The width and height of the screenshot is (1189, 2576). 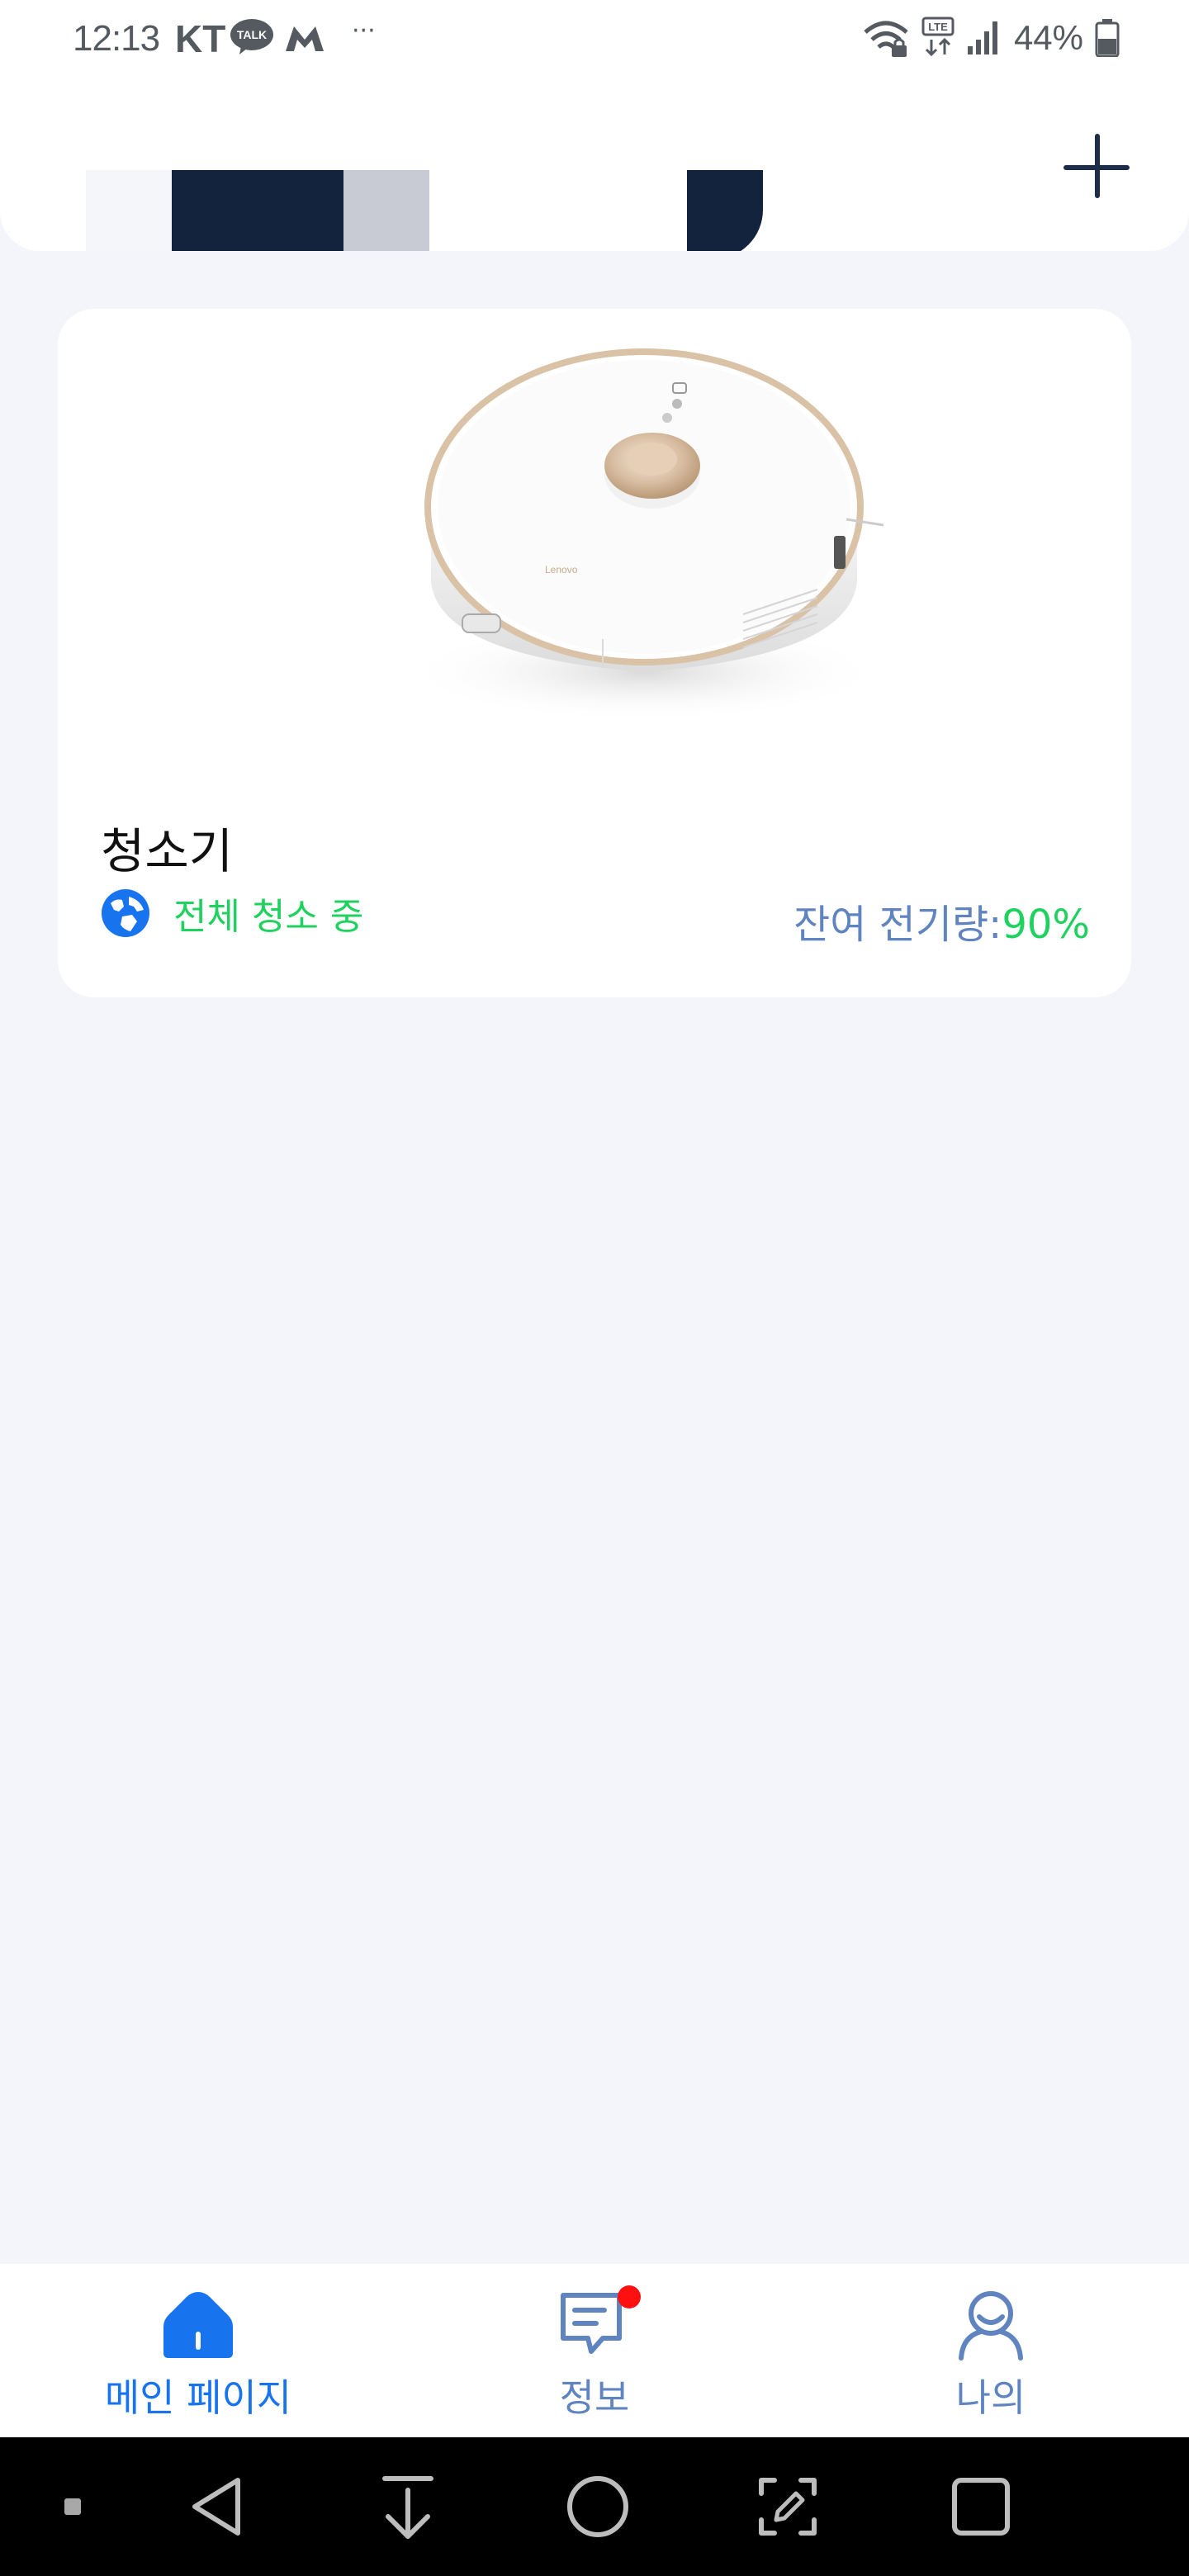 I want to click on wifi-icon, so click(x=886, y=39).